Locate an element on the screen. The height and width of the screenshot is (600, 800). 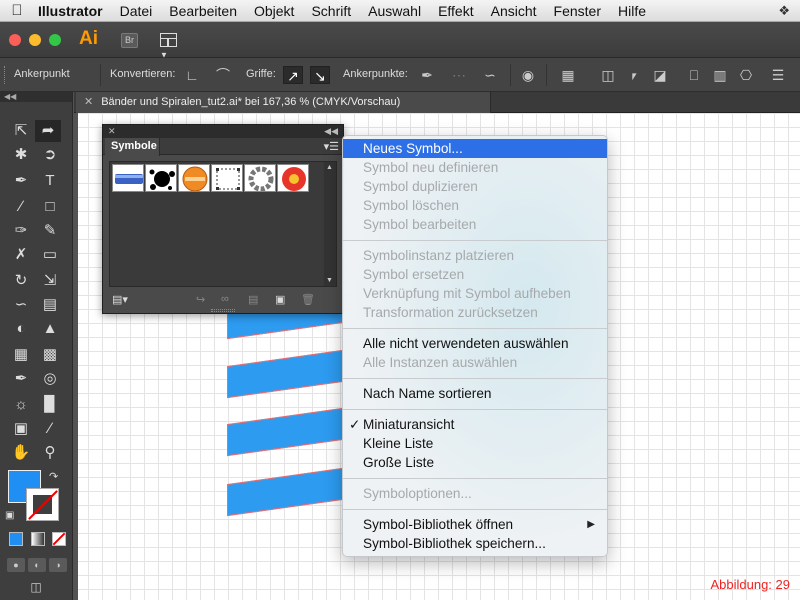
menu-reset-transformation: Transformation zurücksetzen is located at coordinates (475, 312).